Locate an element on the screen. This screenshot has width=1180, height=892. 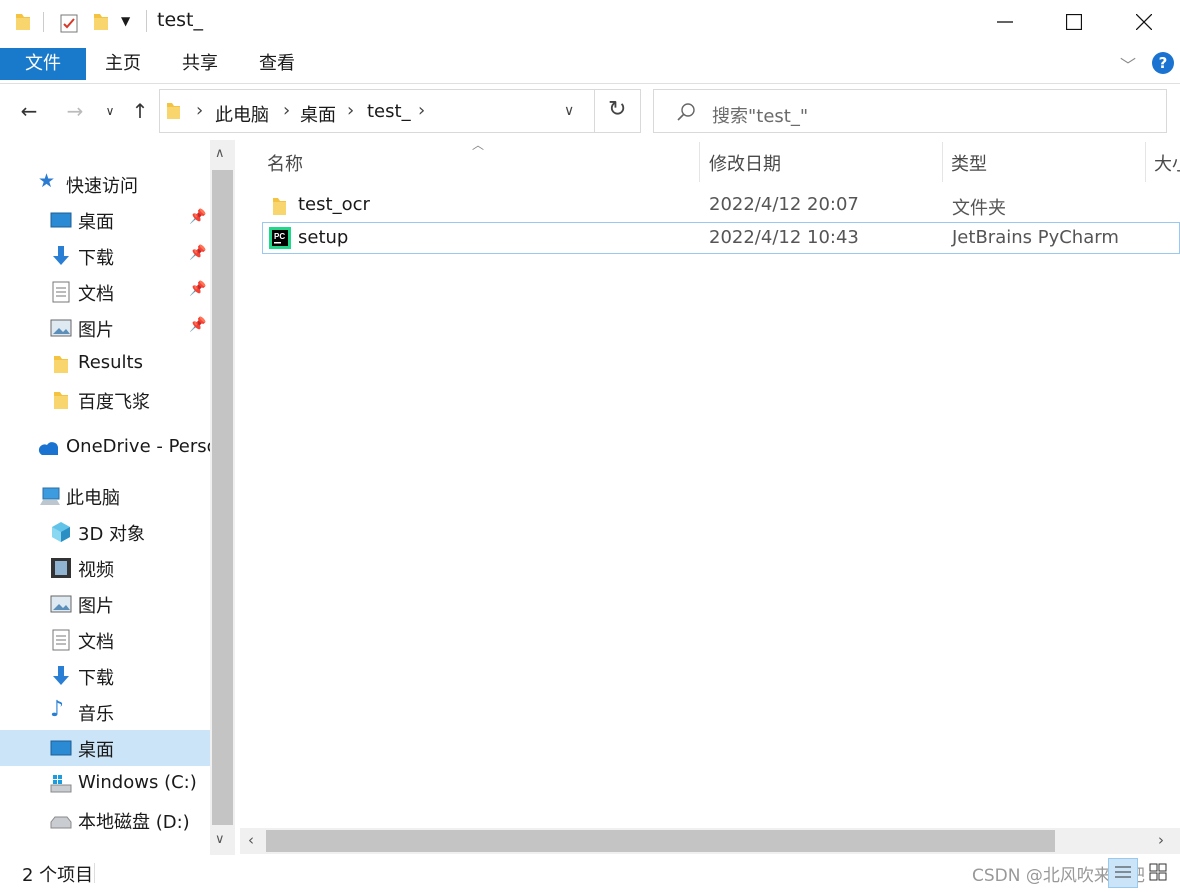
sidebar-item-documents: 文档 📌 is located at coordinates (105, 292).